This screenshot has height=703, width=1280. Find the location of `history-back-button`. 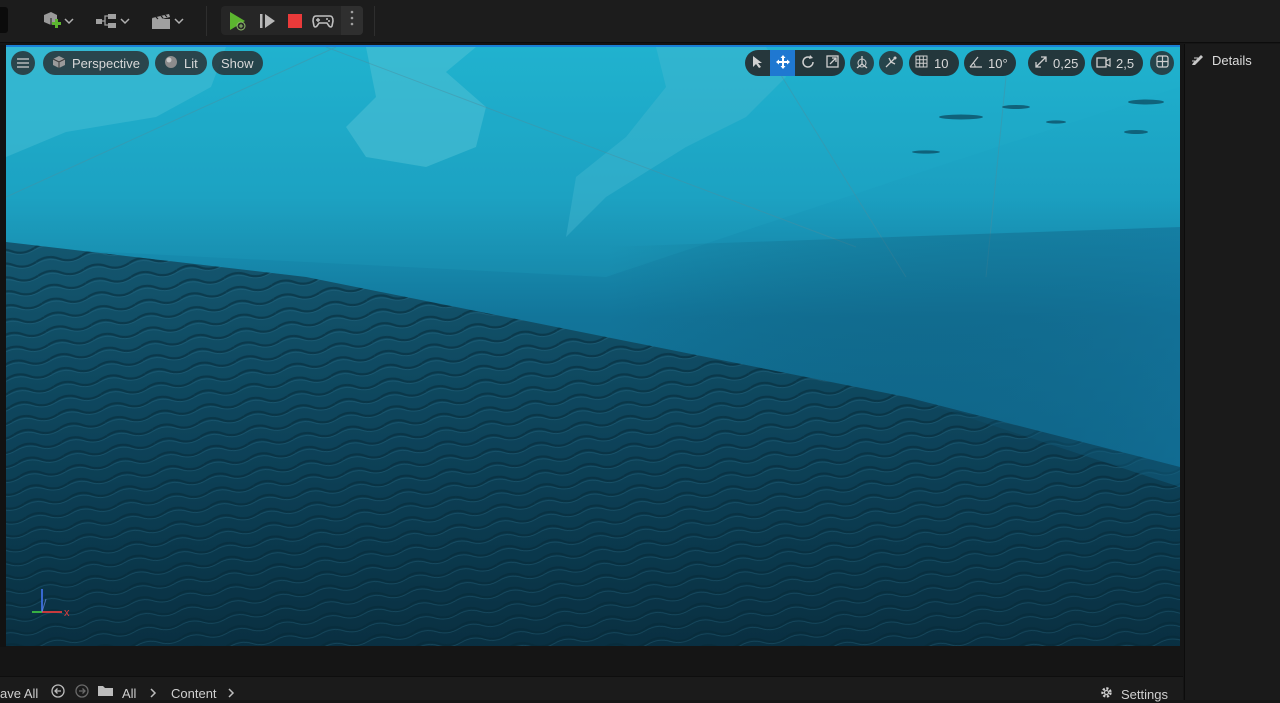

history-back-button is located at coordinates (58, 692).